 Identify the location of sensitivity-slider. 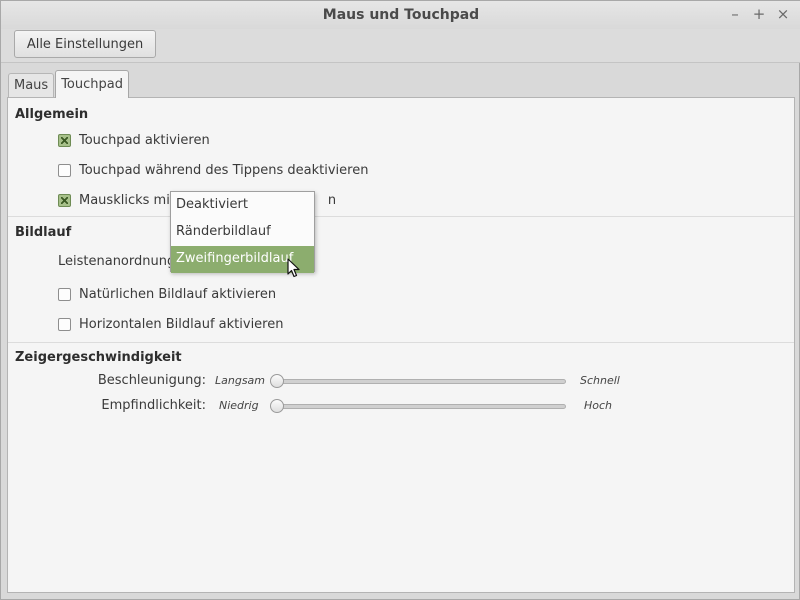
(419, 406).